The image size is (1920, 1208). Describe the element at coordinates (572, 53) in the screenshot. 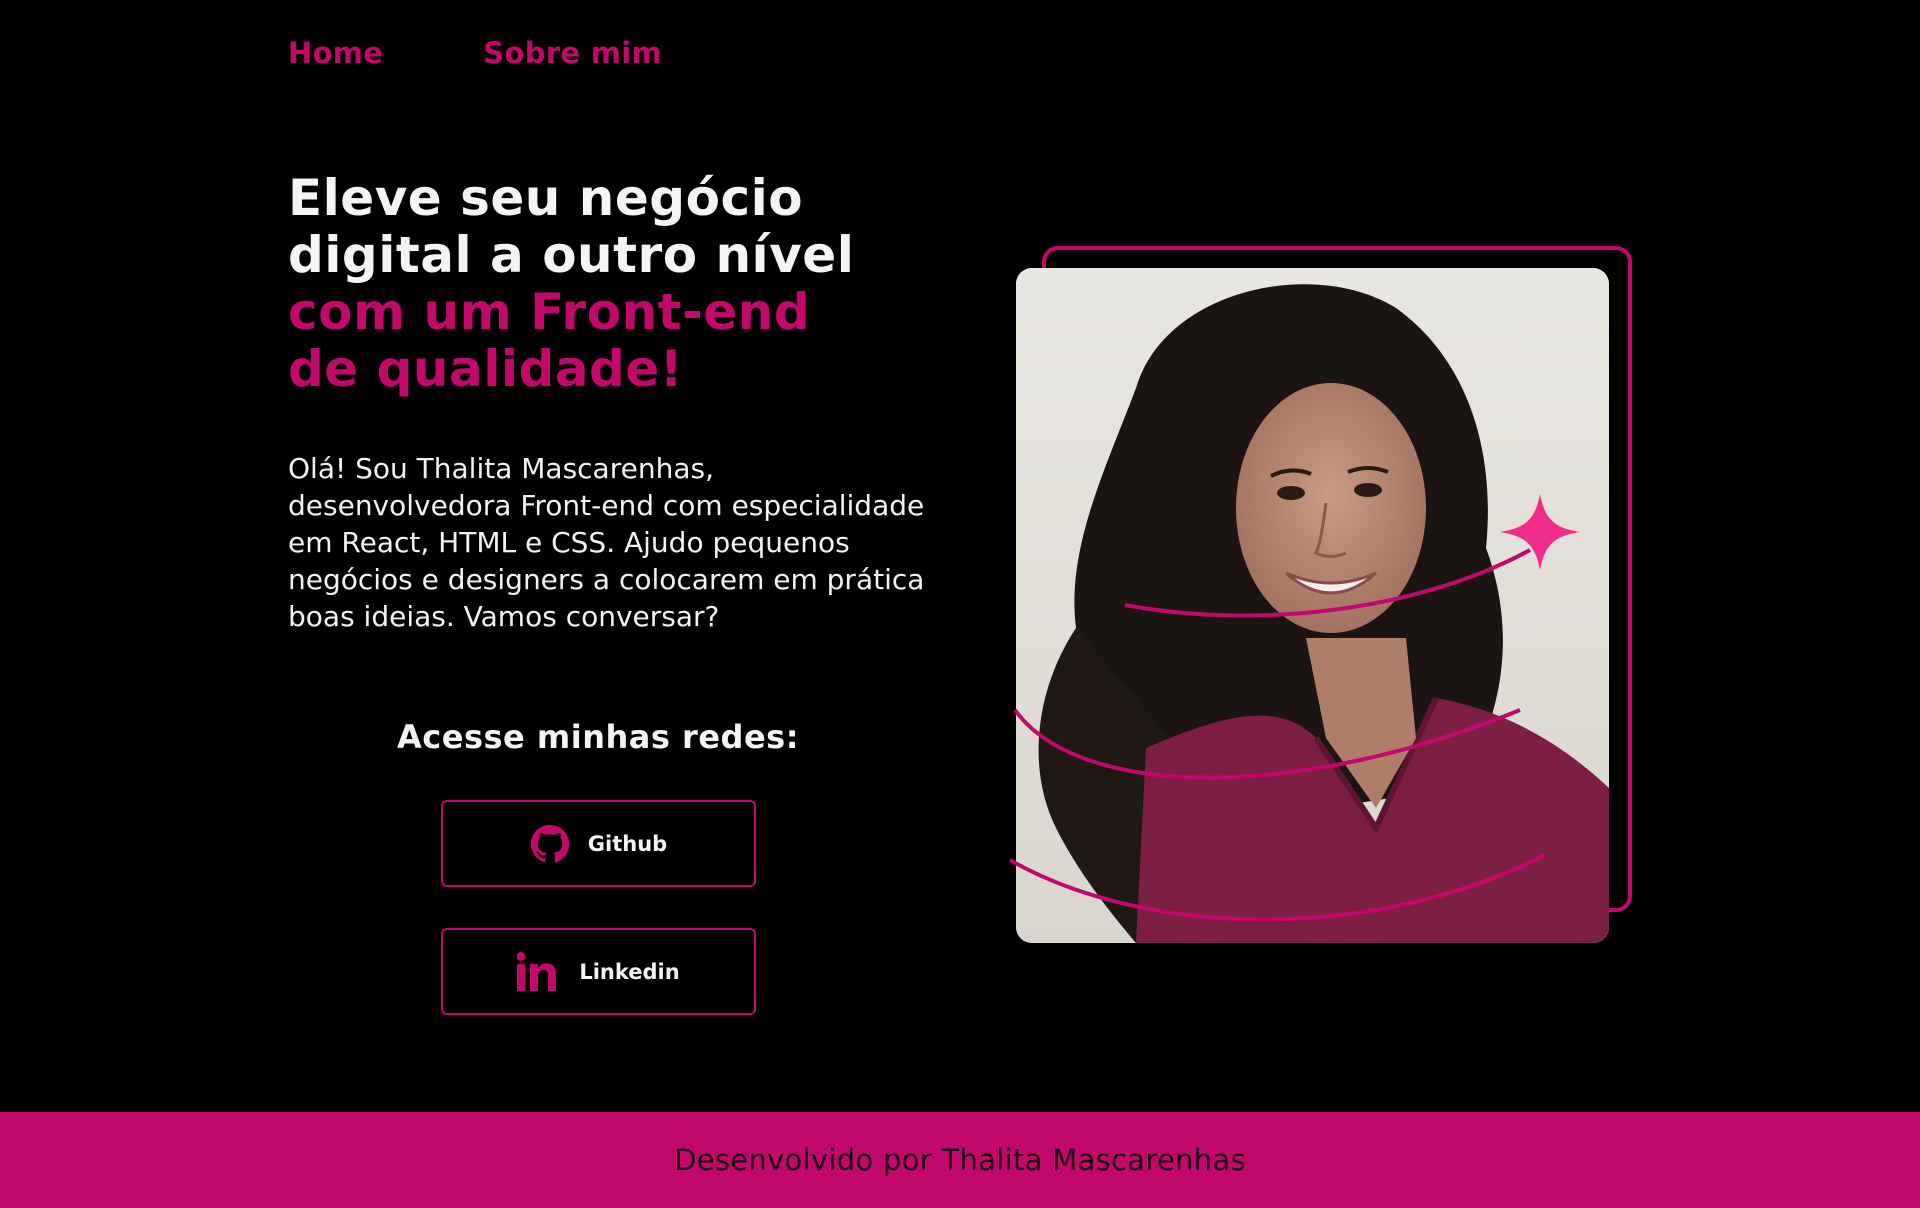

I see `nav-link-sobre-mim: Sobre mim` at that location.